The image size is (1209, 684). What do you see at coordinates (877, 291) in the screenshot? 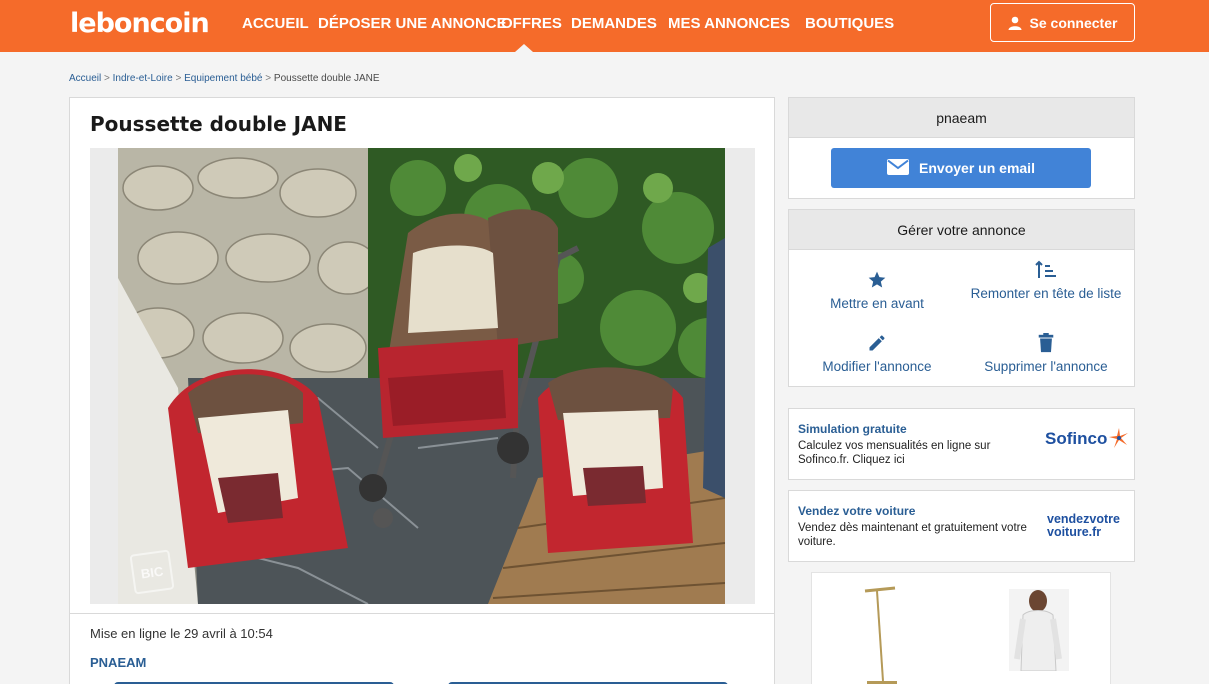
I see `action-mettre-en-avant: Mettre en avant` at bounding box center [877, 291].